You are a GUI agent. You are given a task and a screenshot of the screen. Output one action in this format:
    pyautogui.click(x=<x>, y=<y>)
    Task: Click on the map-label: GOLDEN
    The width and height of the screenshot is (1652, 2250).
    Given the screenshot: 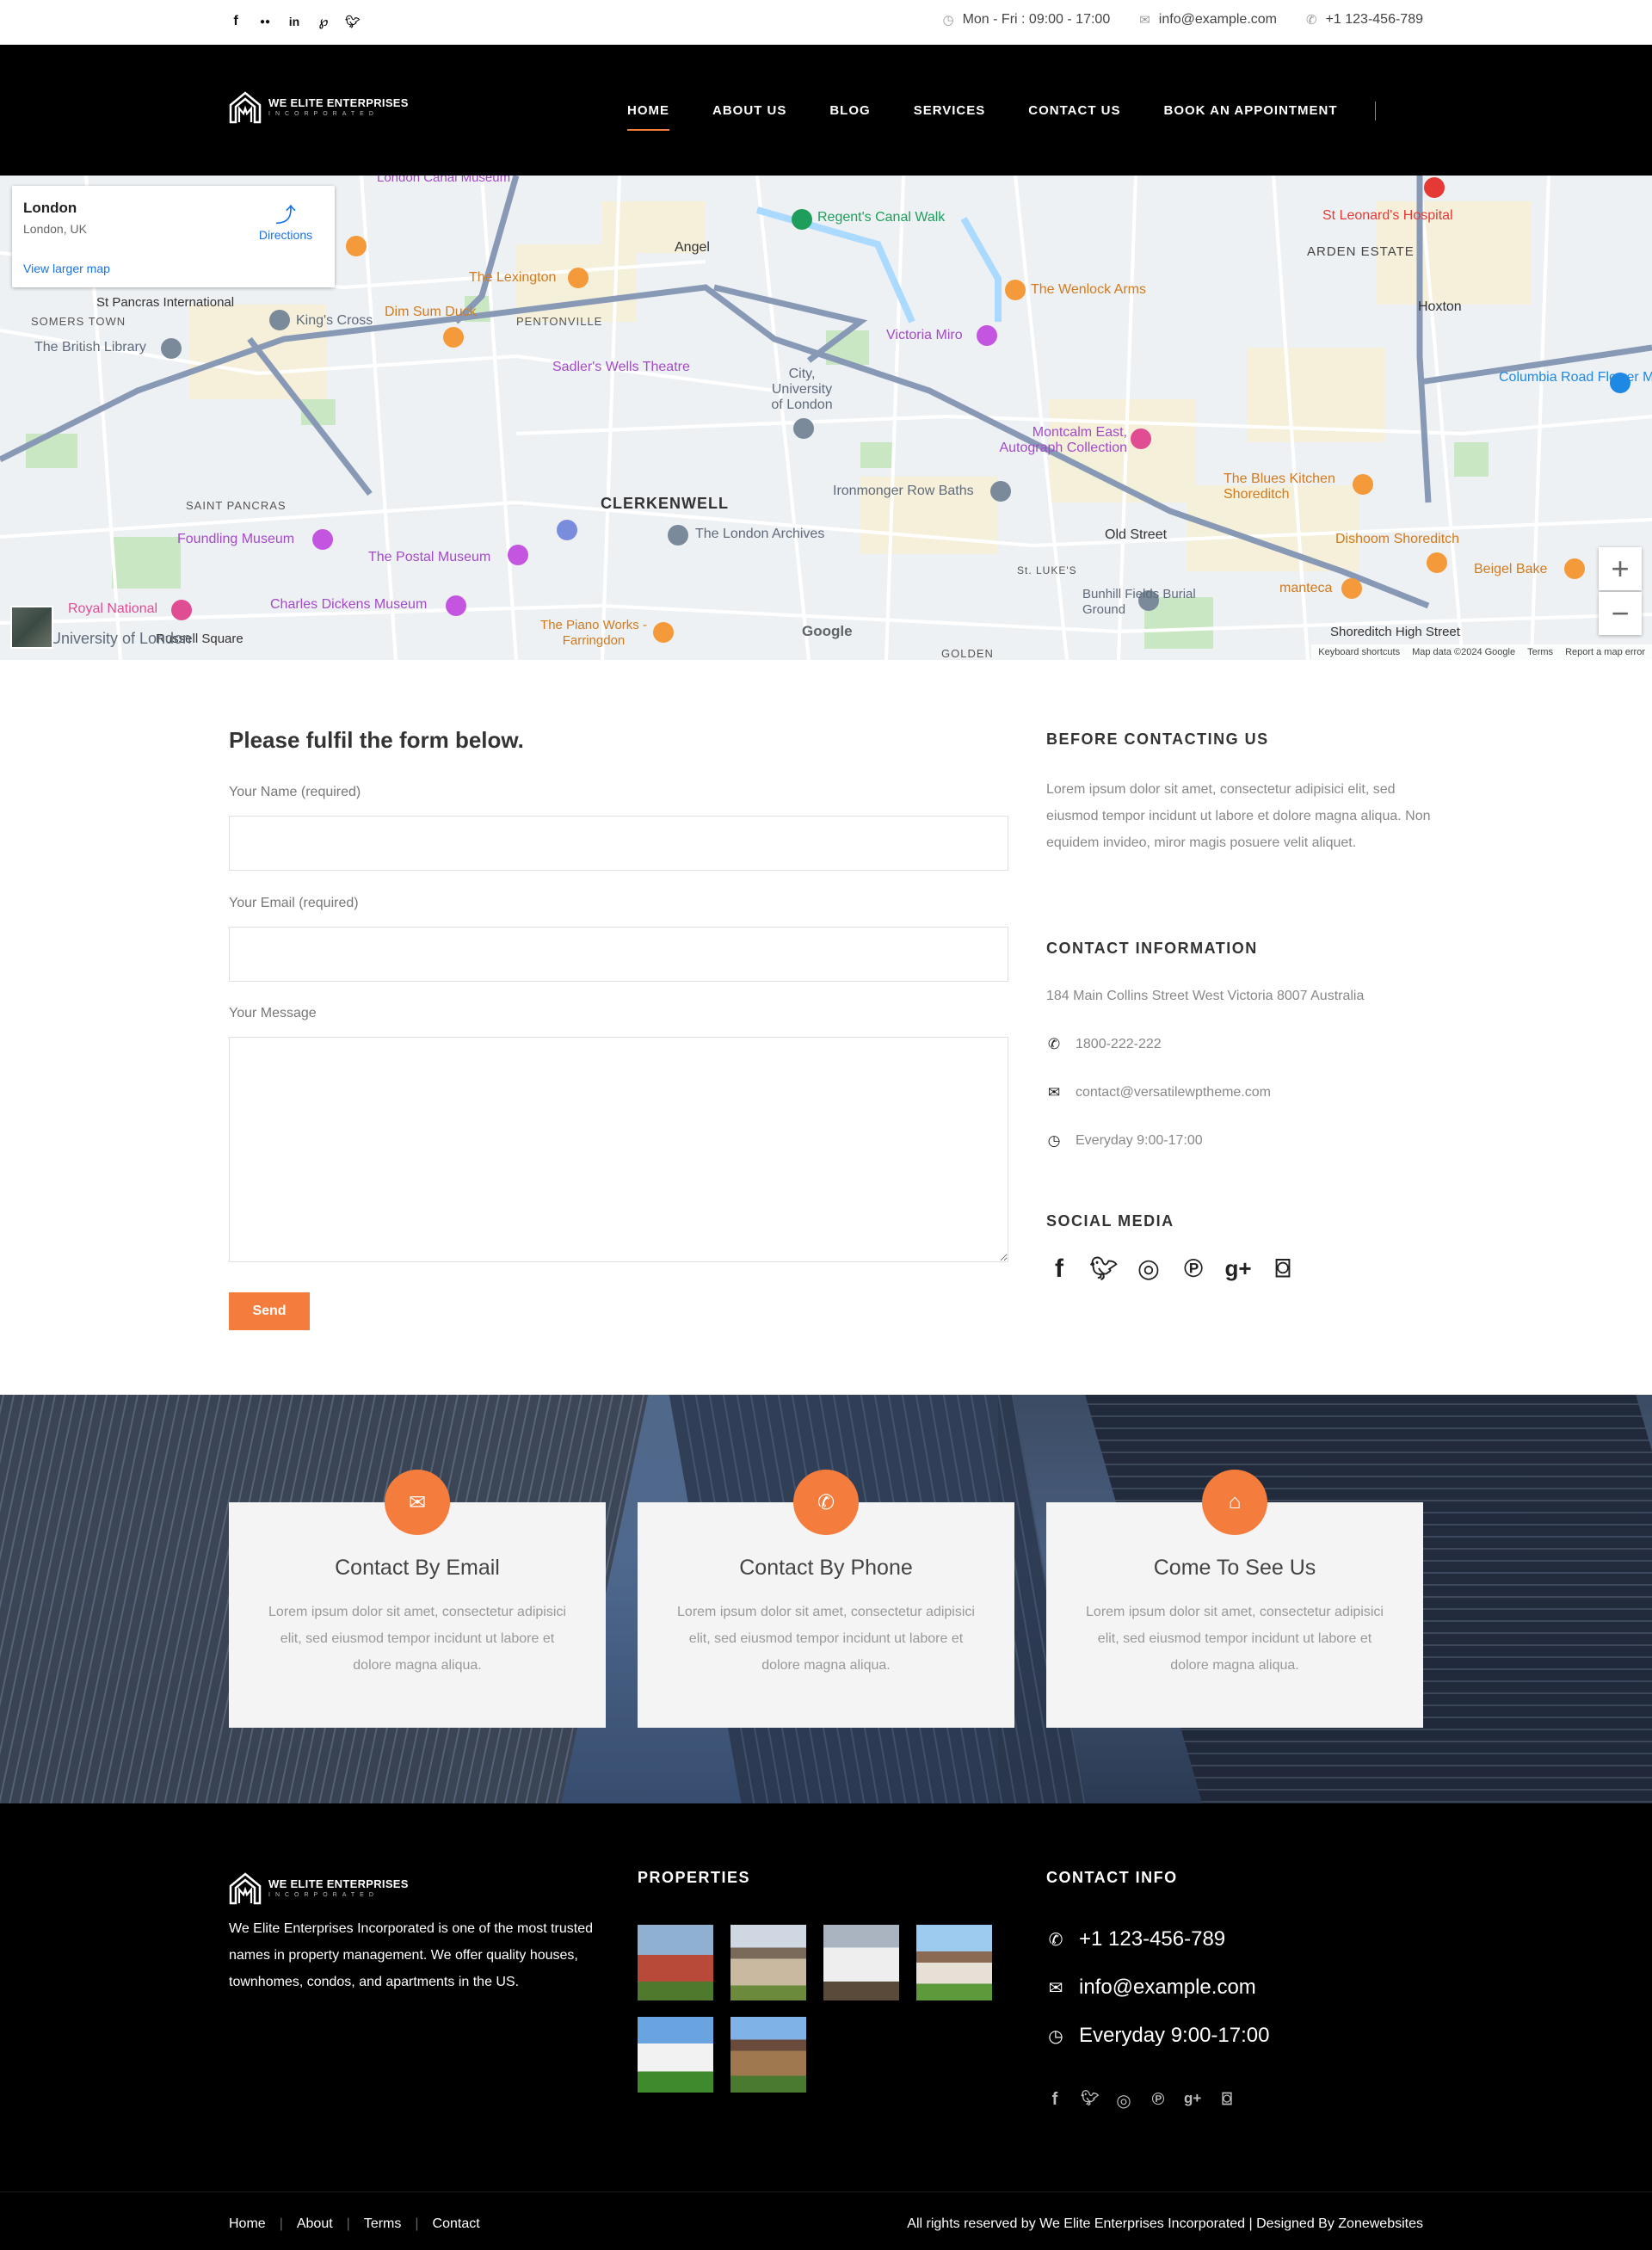 What is the action you would take?
    pyautogui.click(x=967, y=653)
    